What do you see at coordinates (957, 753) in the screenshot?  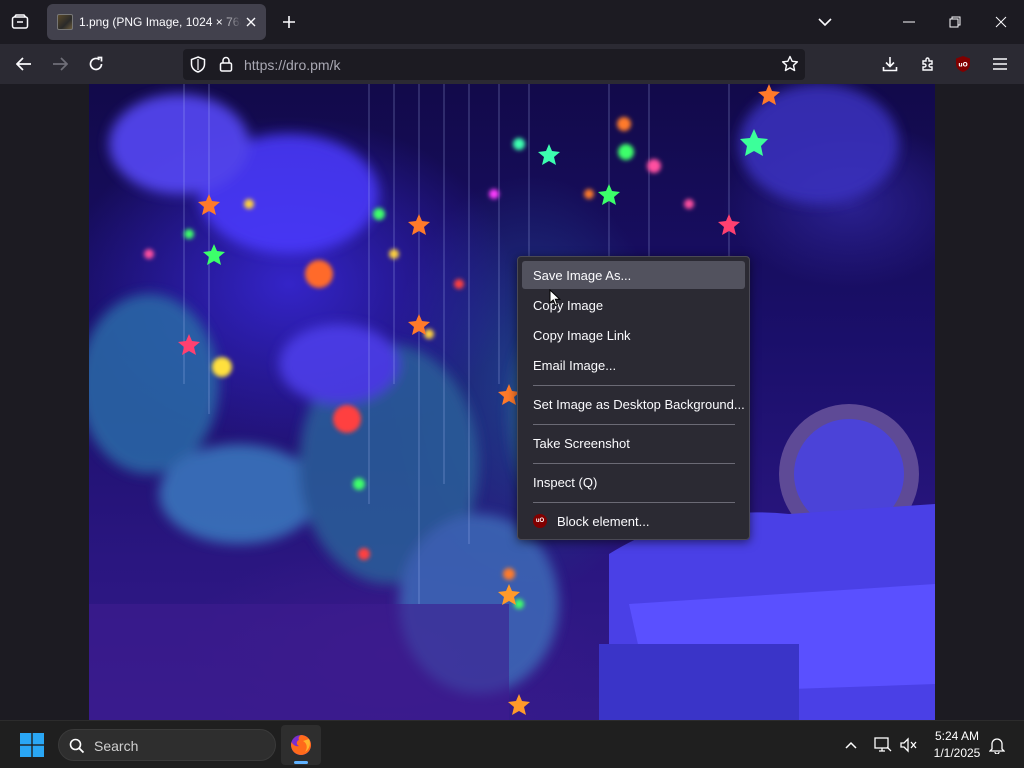 I see `clock-date: 1/1/2025` at bounding box center [957, 753].